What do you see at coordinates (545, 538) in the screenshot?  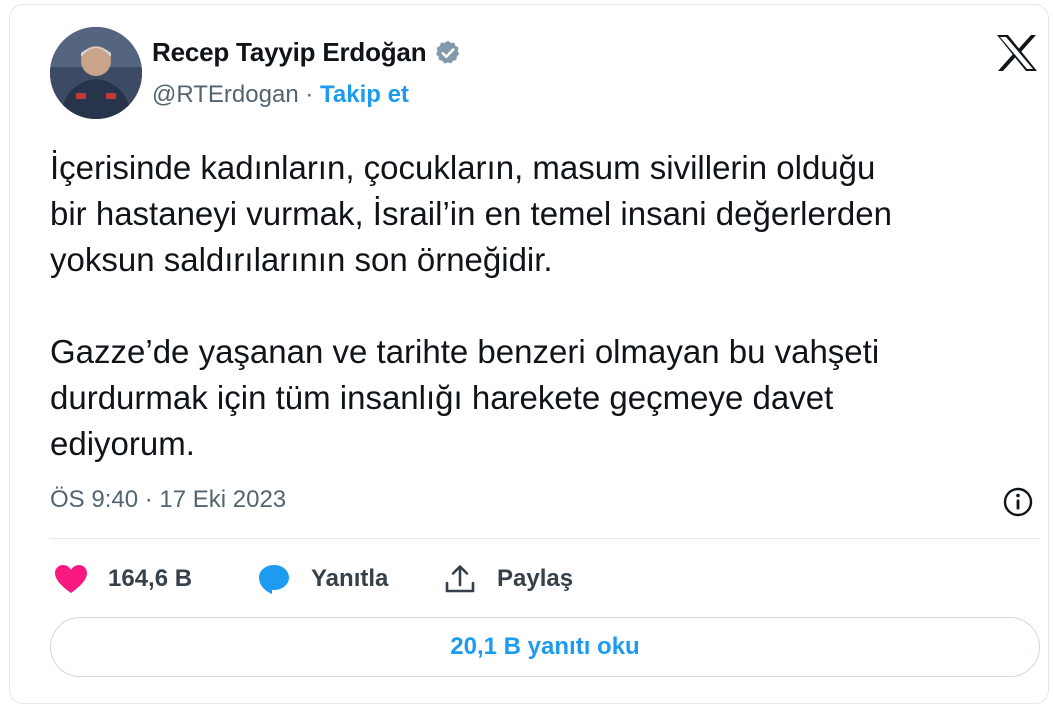 I see `divider` at bounding box center [545, 538].